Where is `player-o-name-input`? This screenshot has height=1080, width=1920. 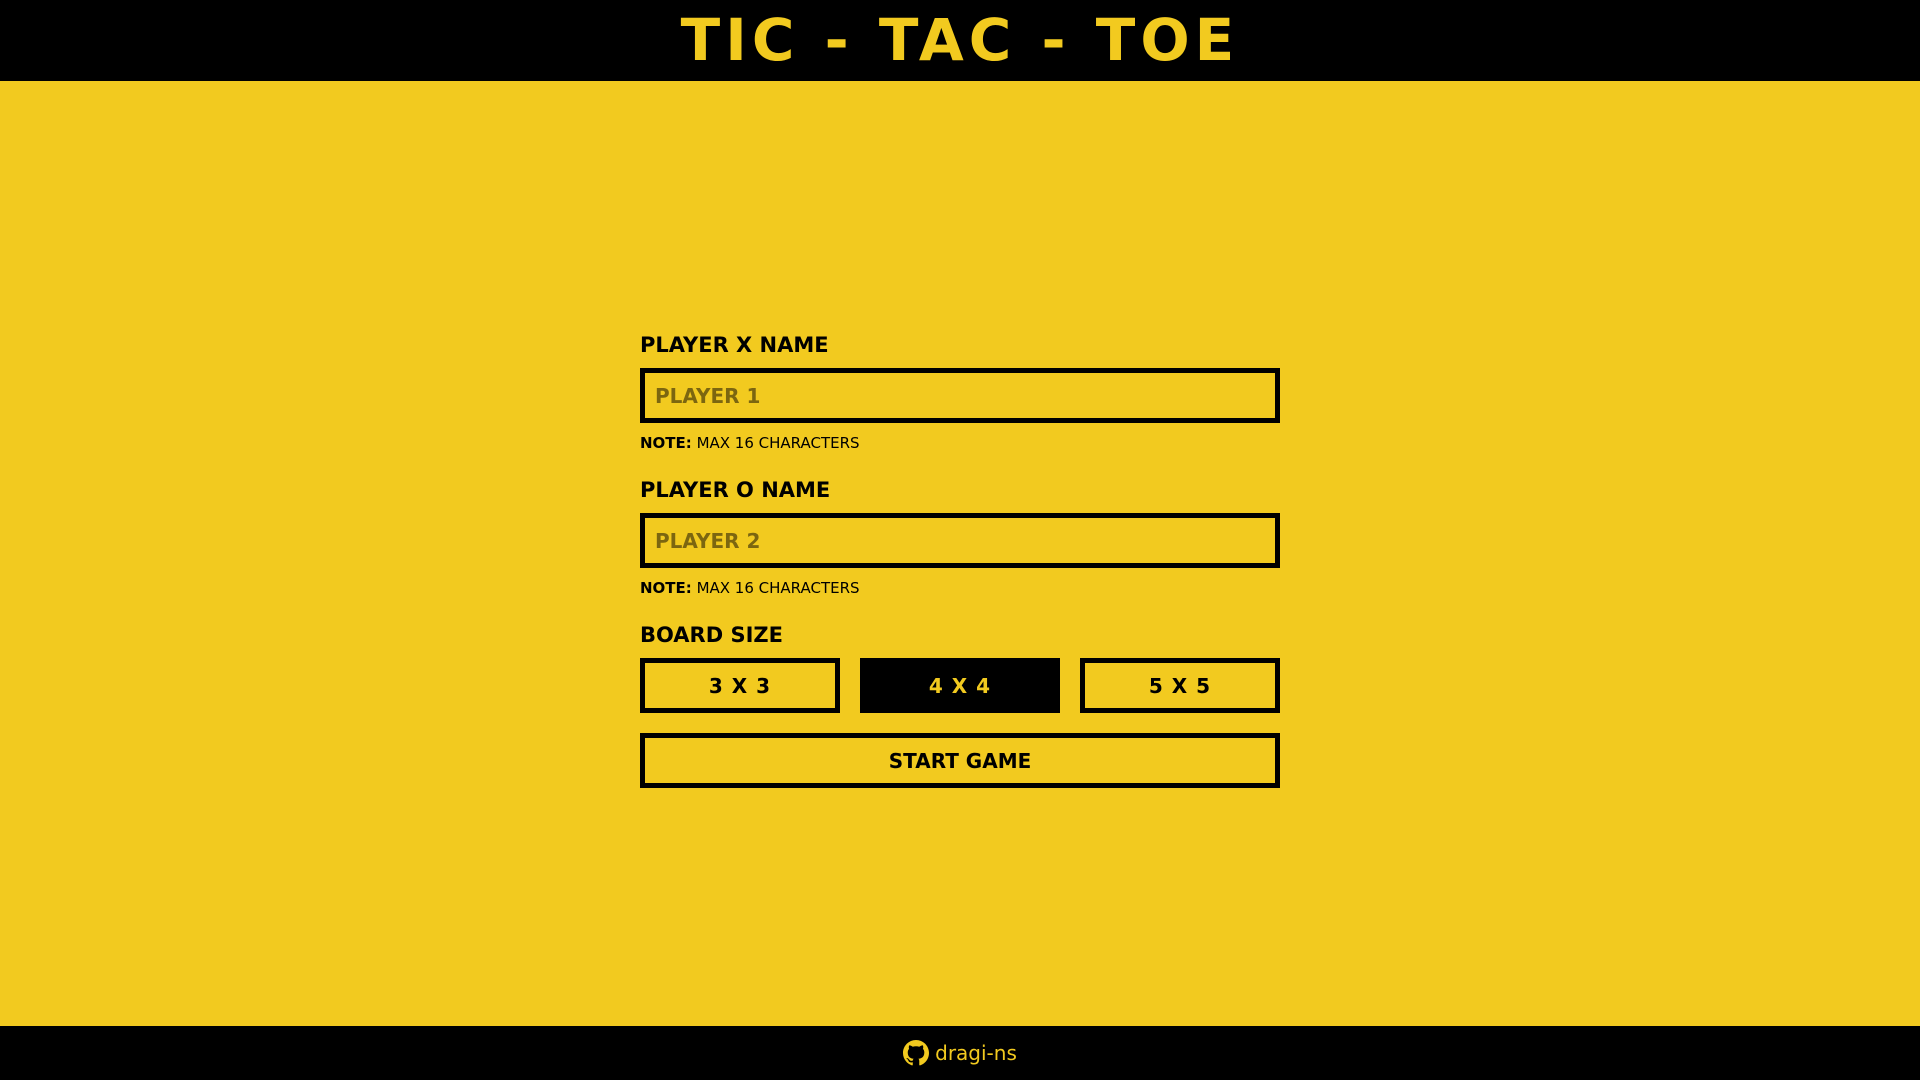 player-o-name-input is located at coordinates (960, 540).